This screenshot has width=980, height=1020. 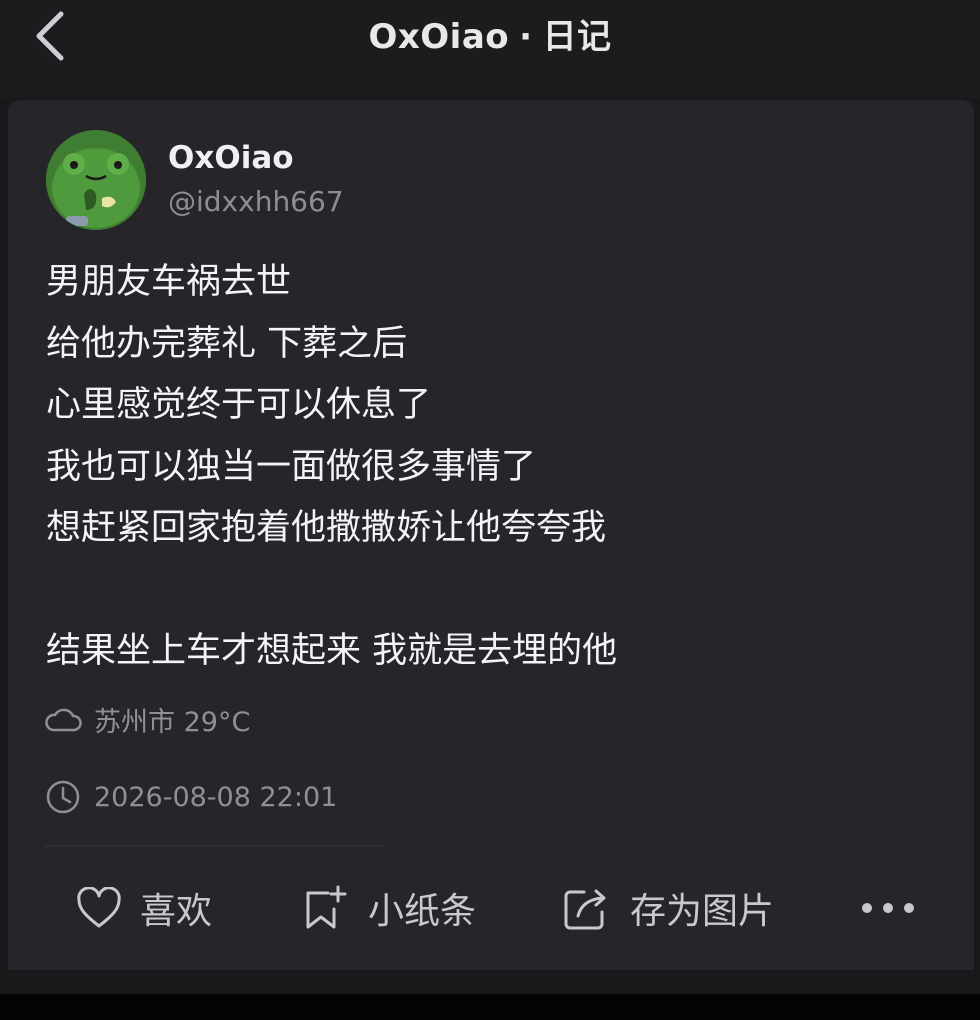 What do you see at coordinates (496, 591) in the screenshot?
I see `post-line-blank` at bounding box center [496, 591].